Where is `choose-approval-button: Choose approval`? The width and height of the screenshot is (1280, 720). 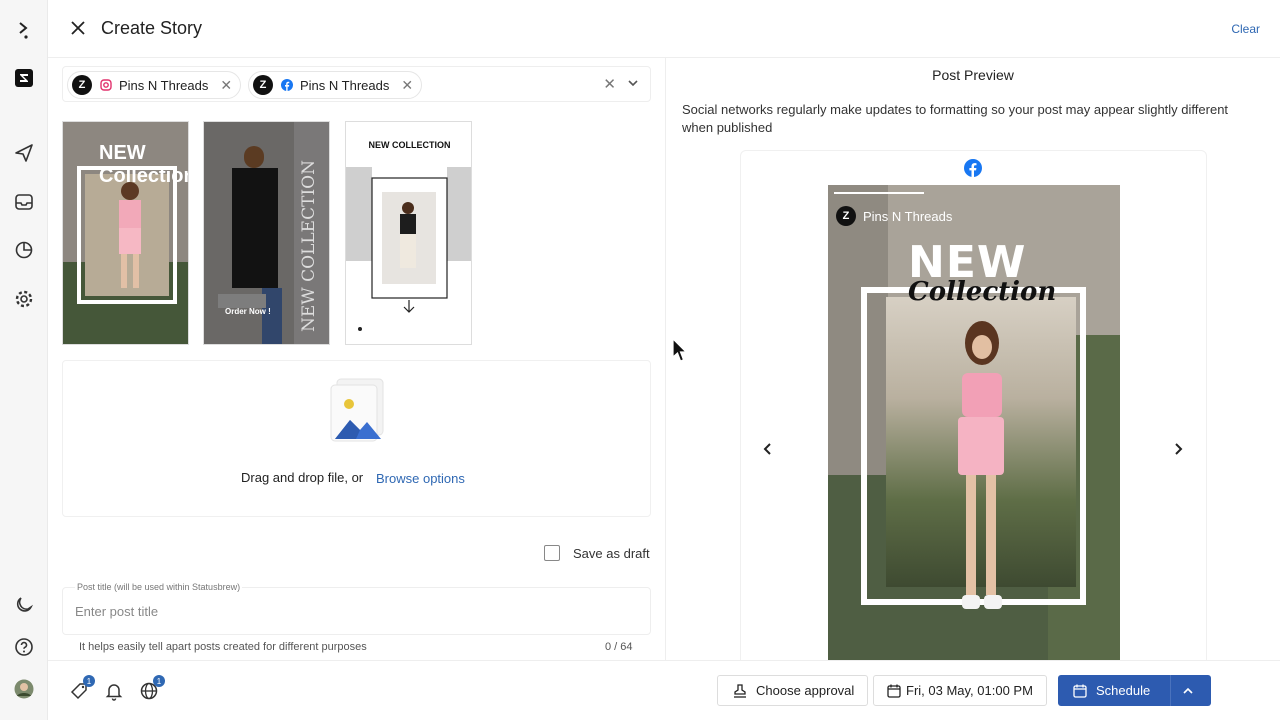
choose-approval-button: Choose approval is located at coordinates (792, 690).